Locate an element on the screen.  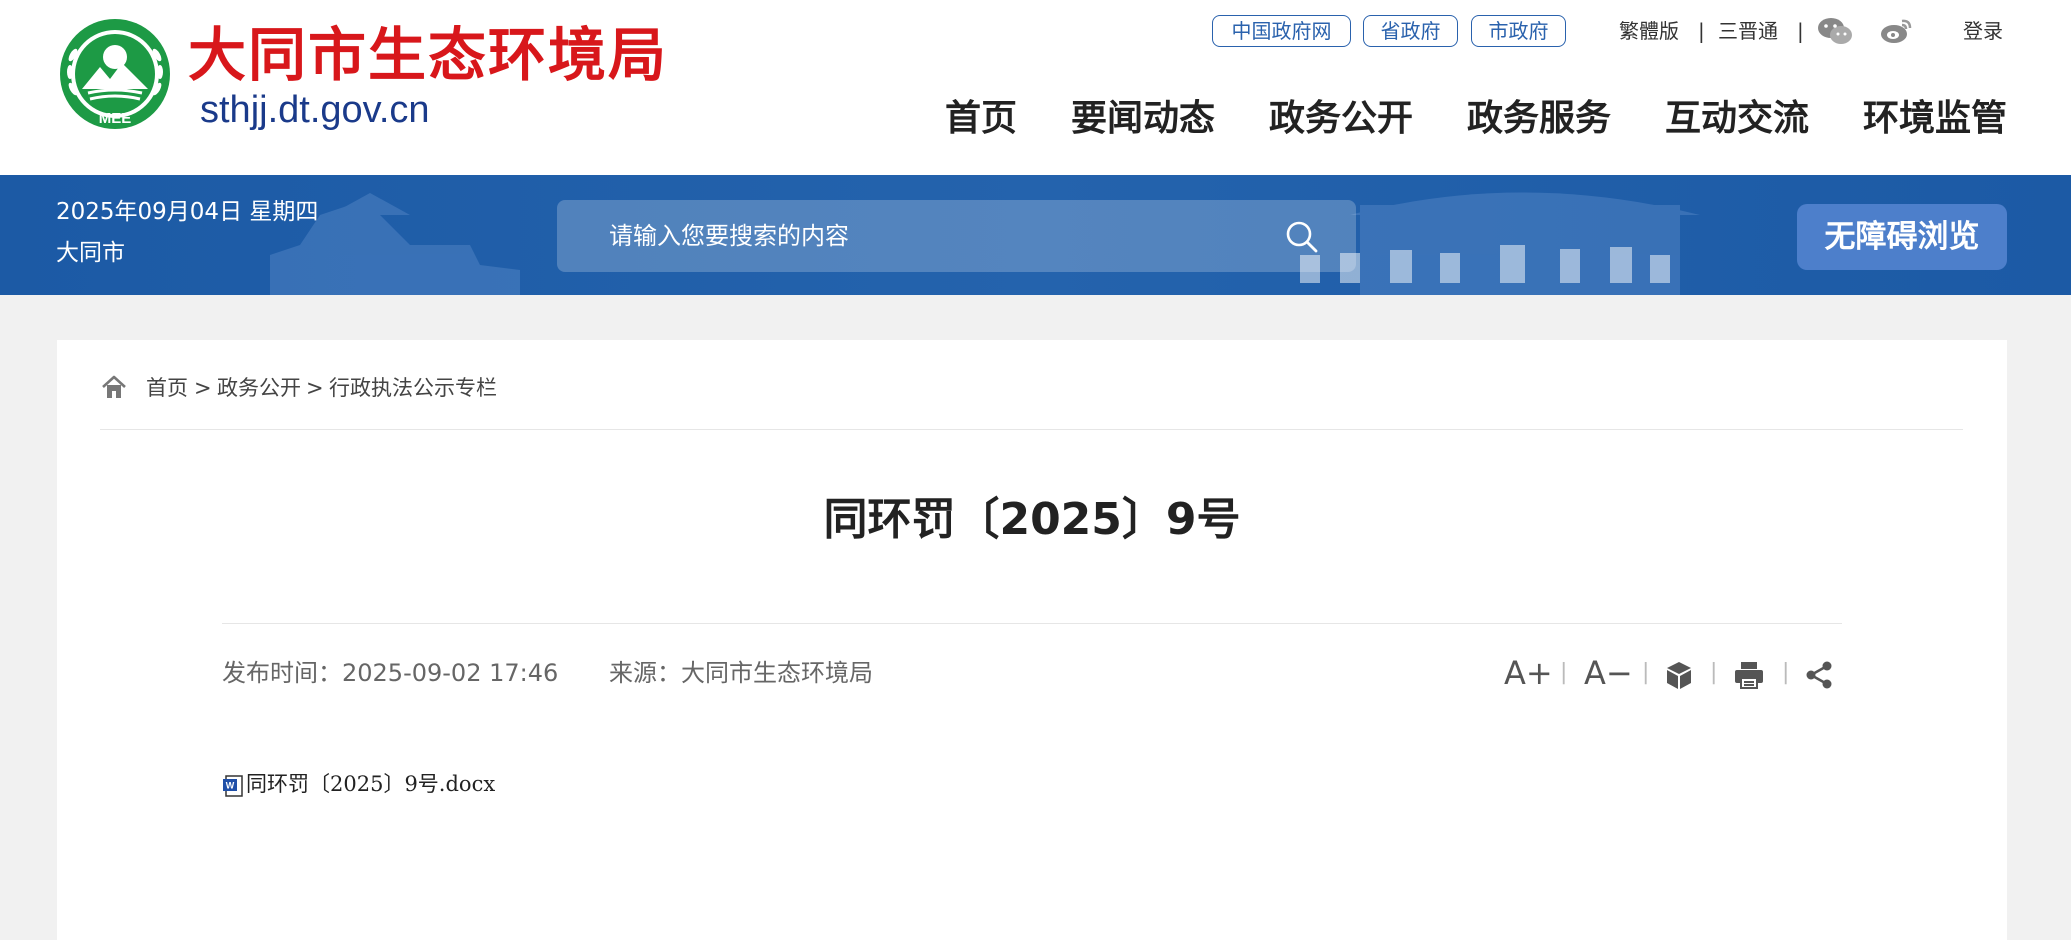
font-increase-button: A+ is located at coordinates (1528, 673).